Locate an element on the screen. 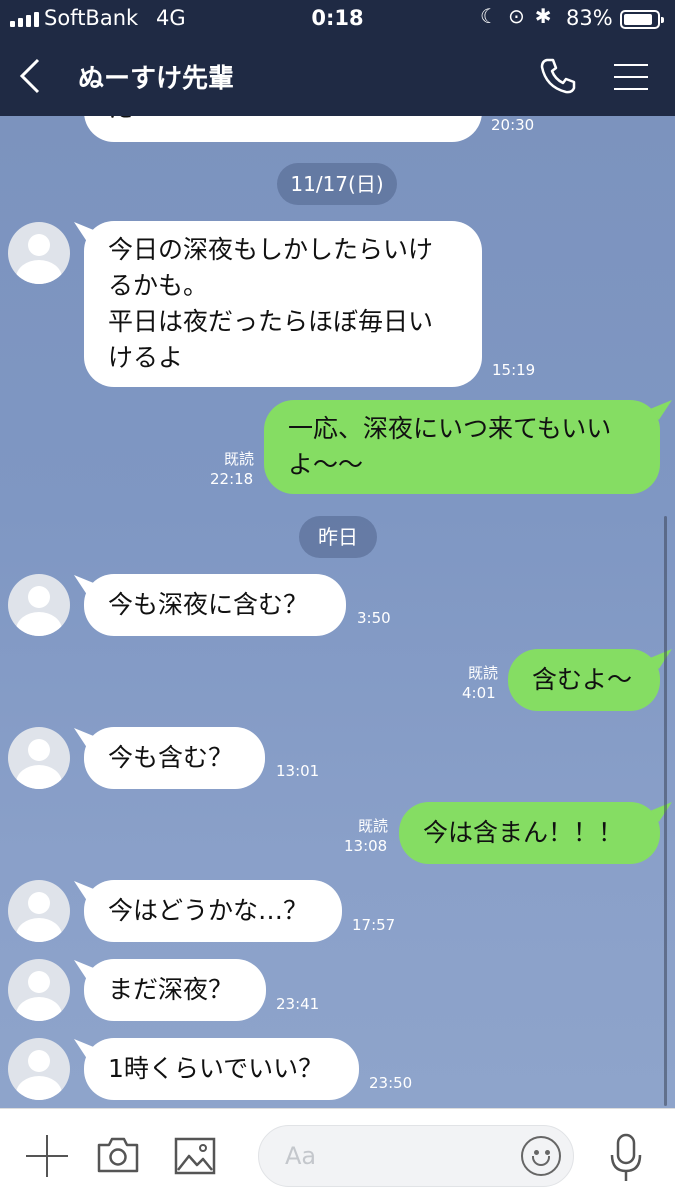 The width and height of the screenshot is (675, 1200). date-separator: 昨日 is located at coordinates (338, 537).